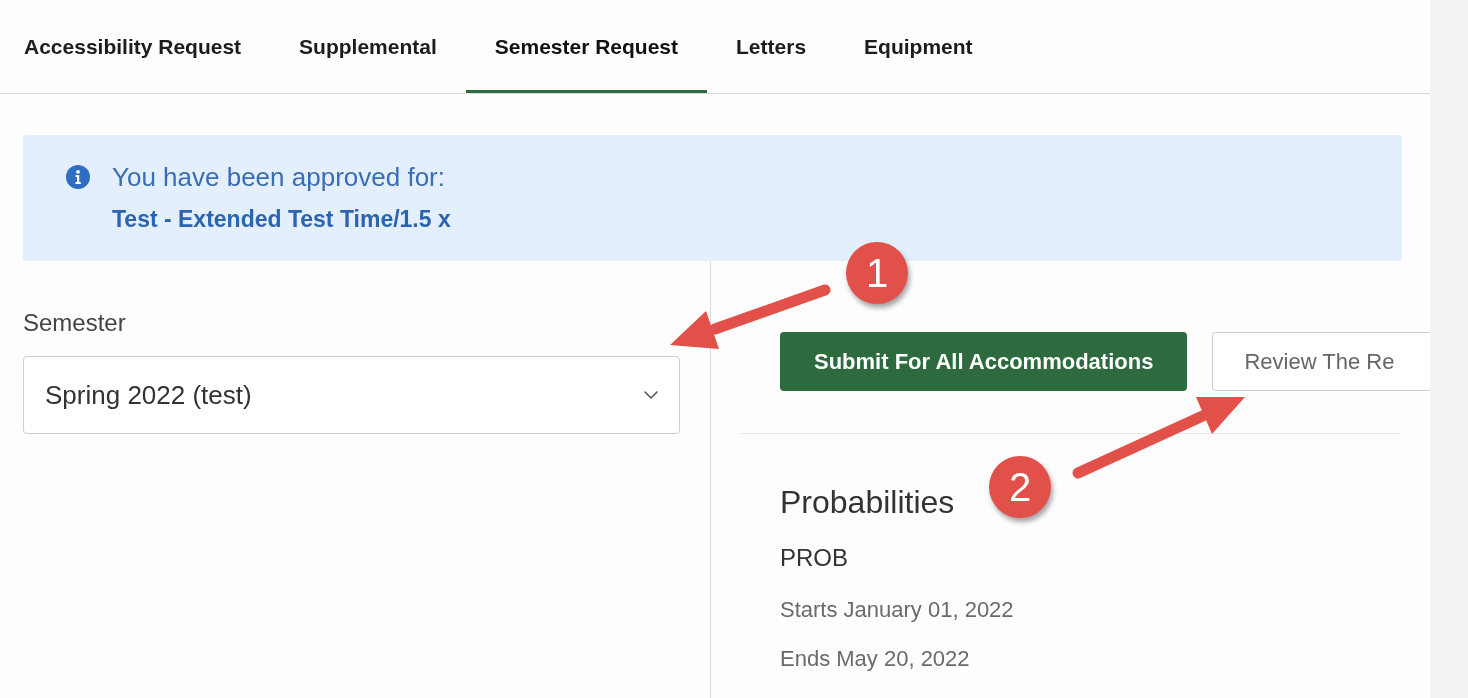 The height and width of the screenshot is (698, 1468). I want to click on course-code: PROB, so click(814, 558).